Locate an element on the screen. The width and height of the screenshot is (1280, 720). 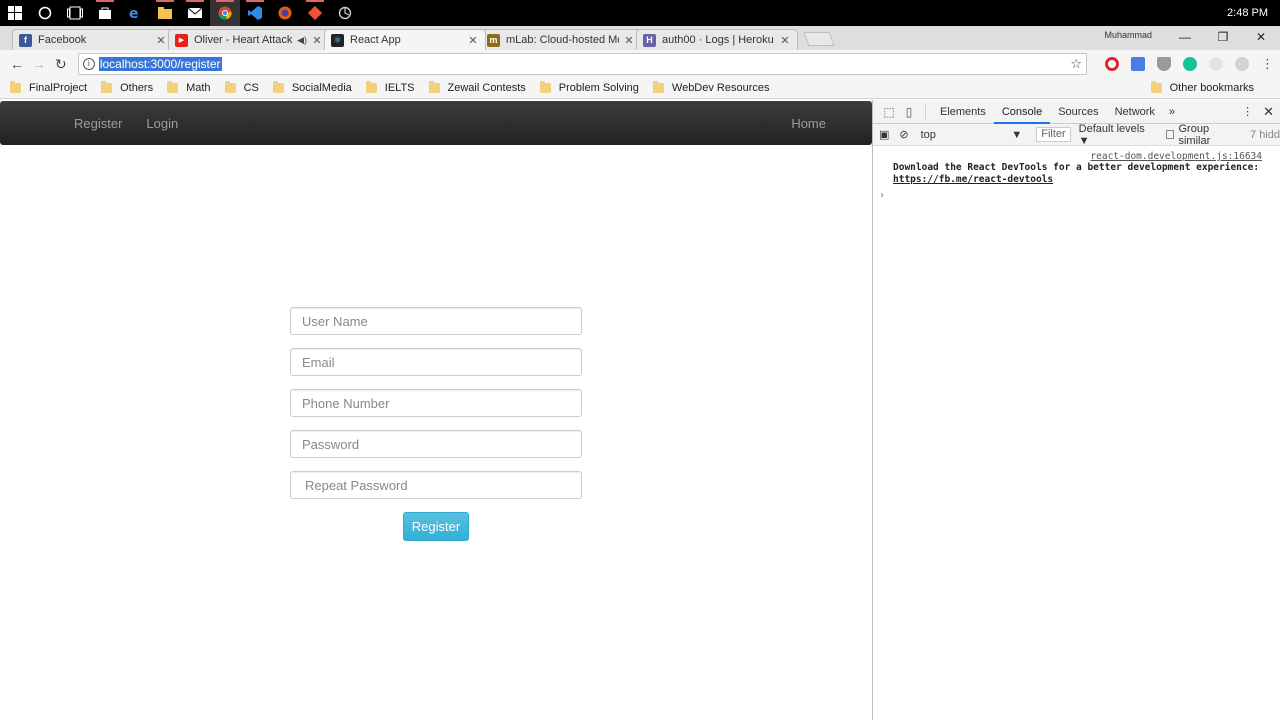
tab-mlab: m mLab: Cloud-hosted Mo ✕ is located at coordinates (561, 39).